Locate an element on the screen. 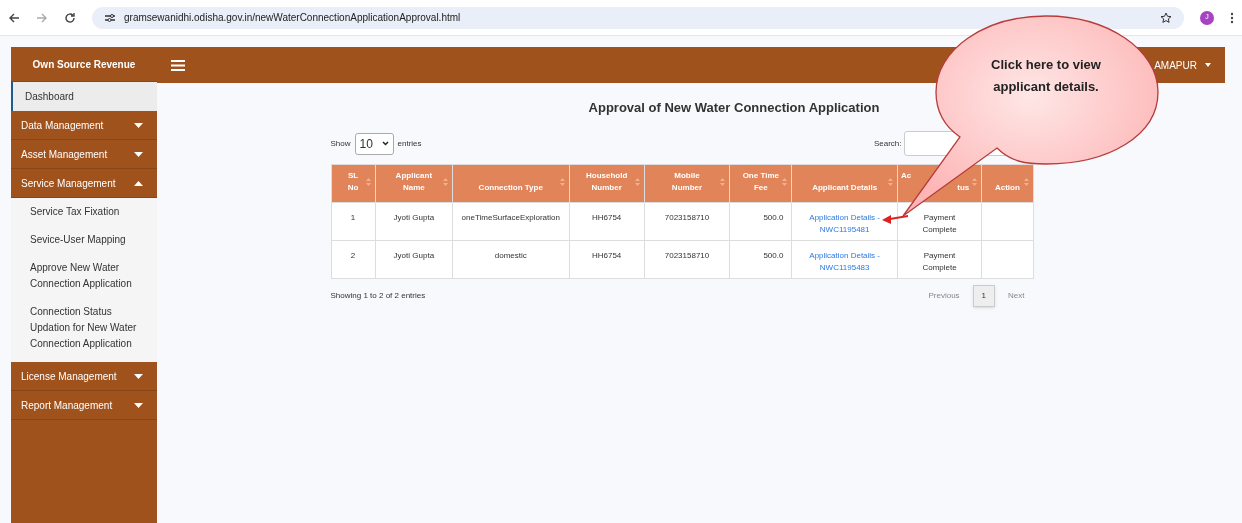 The image size is (1242, 523). table-cell: domestic is located at coordinates (510, 259).